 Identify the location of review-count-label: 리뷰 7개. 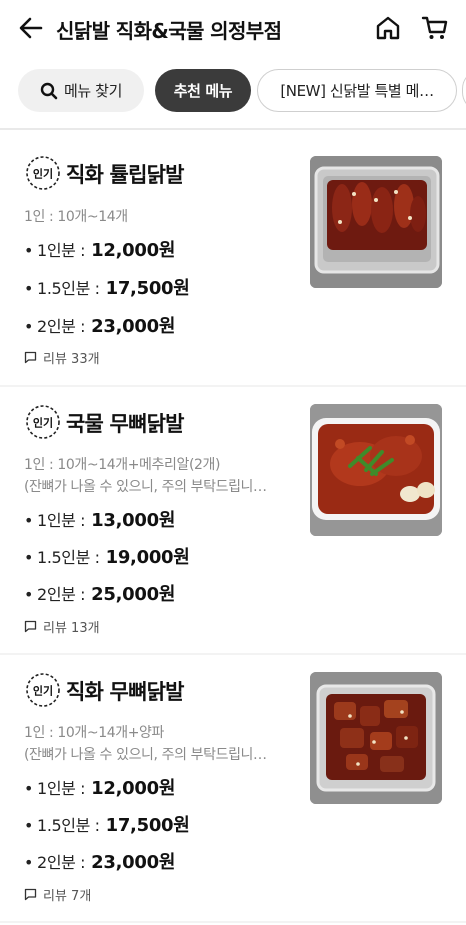
(67, 896).